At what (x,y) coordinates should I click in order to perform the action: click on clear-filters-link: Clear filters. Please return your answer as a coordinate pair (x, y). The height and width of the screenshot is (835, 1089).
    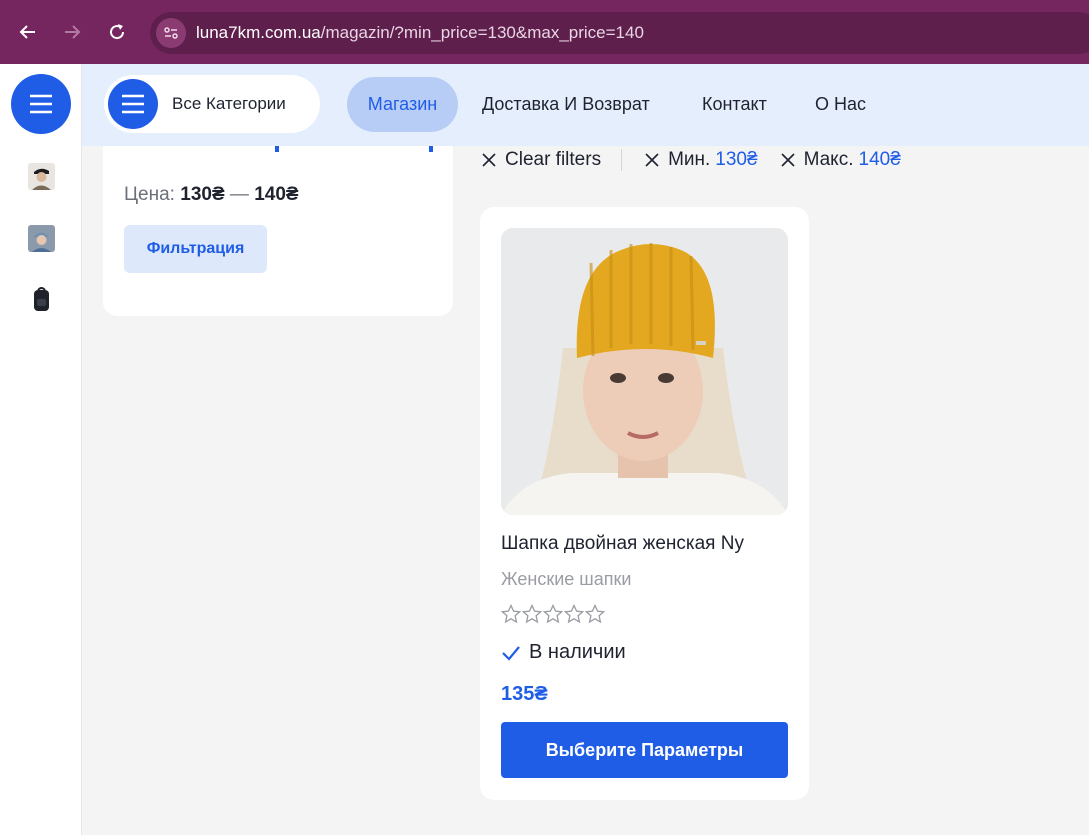
    Looking at the image, I should click on (541, 160).